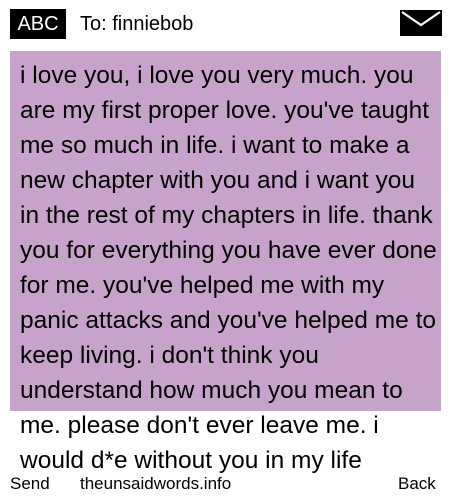 The image size is (450, 500). I want to click on send-softkey: Send, so click(30, 484).